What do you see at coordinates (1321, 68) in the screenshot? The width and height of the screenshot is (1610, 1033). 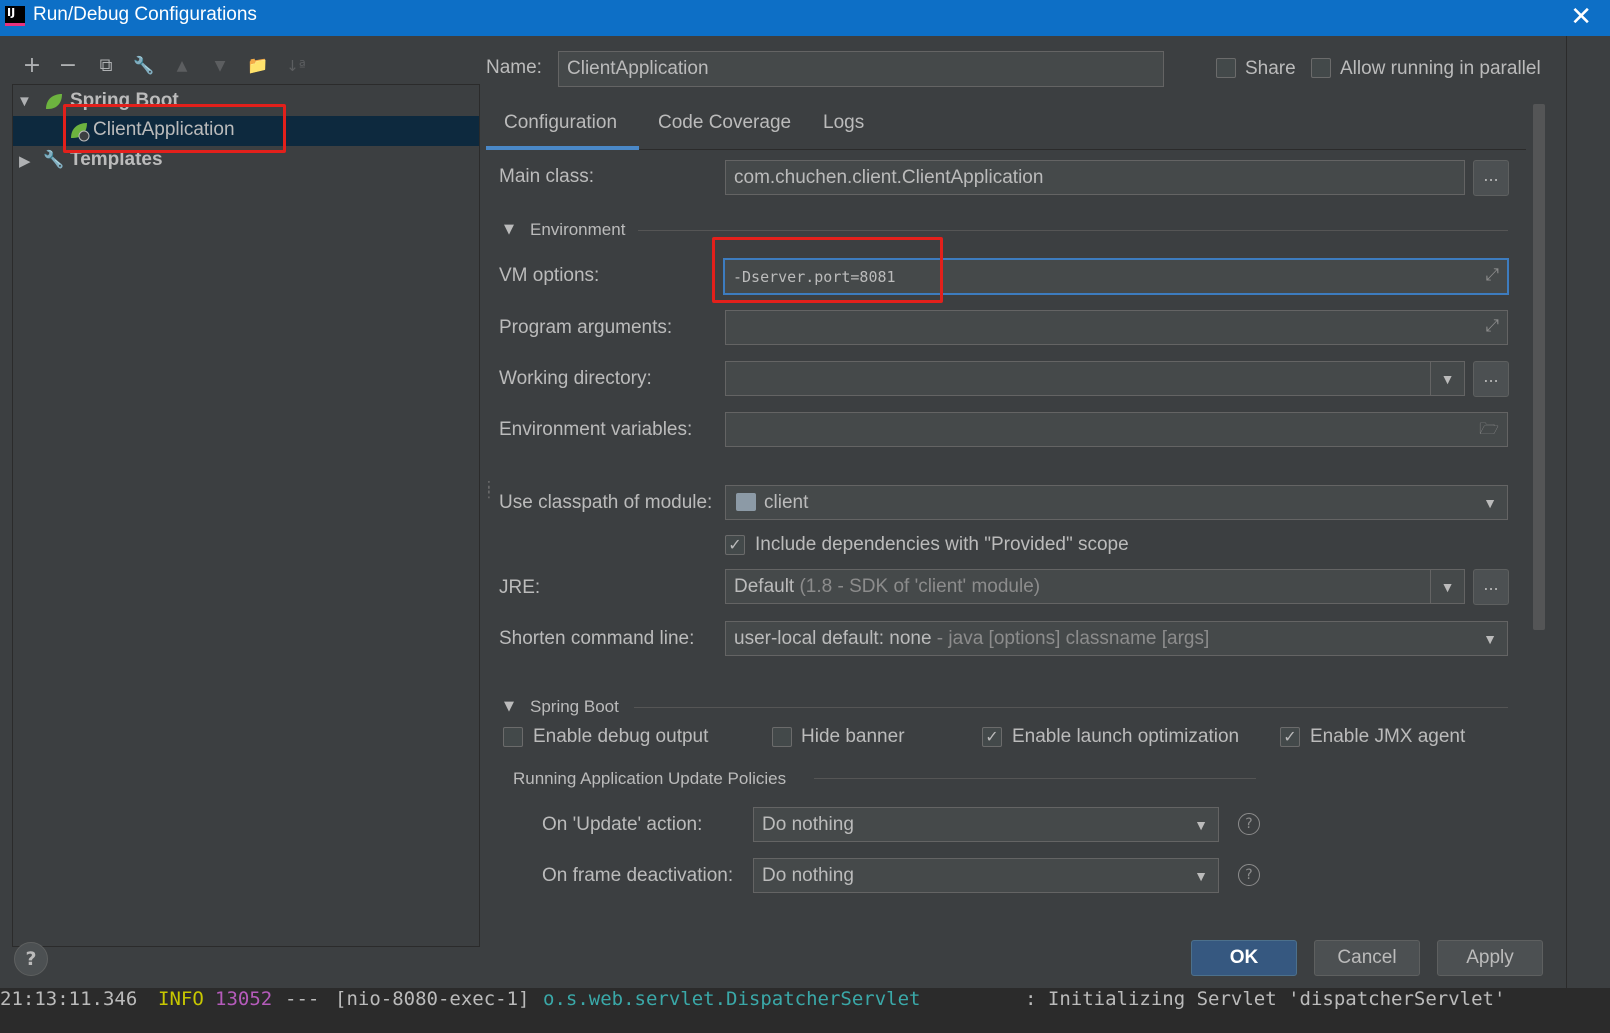 I see `allow-parallel-checkbox` at bounding box center [1321, 68].